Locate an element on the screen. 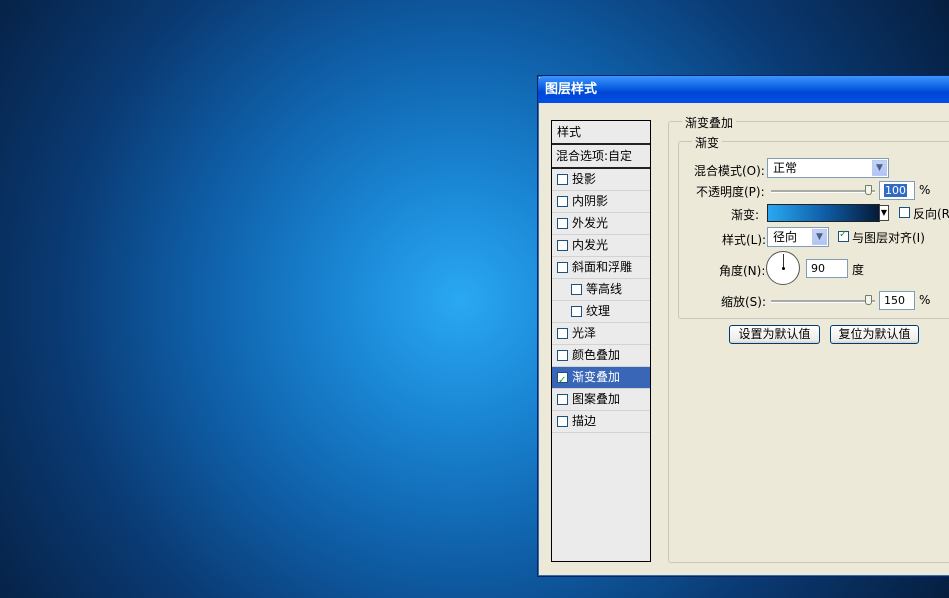  align-with-layer-label: 与图层对齐(I) is located at coordinates (888, 238).